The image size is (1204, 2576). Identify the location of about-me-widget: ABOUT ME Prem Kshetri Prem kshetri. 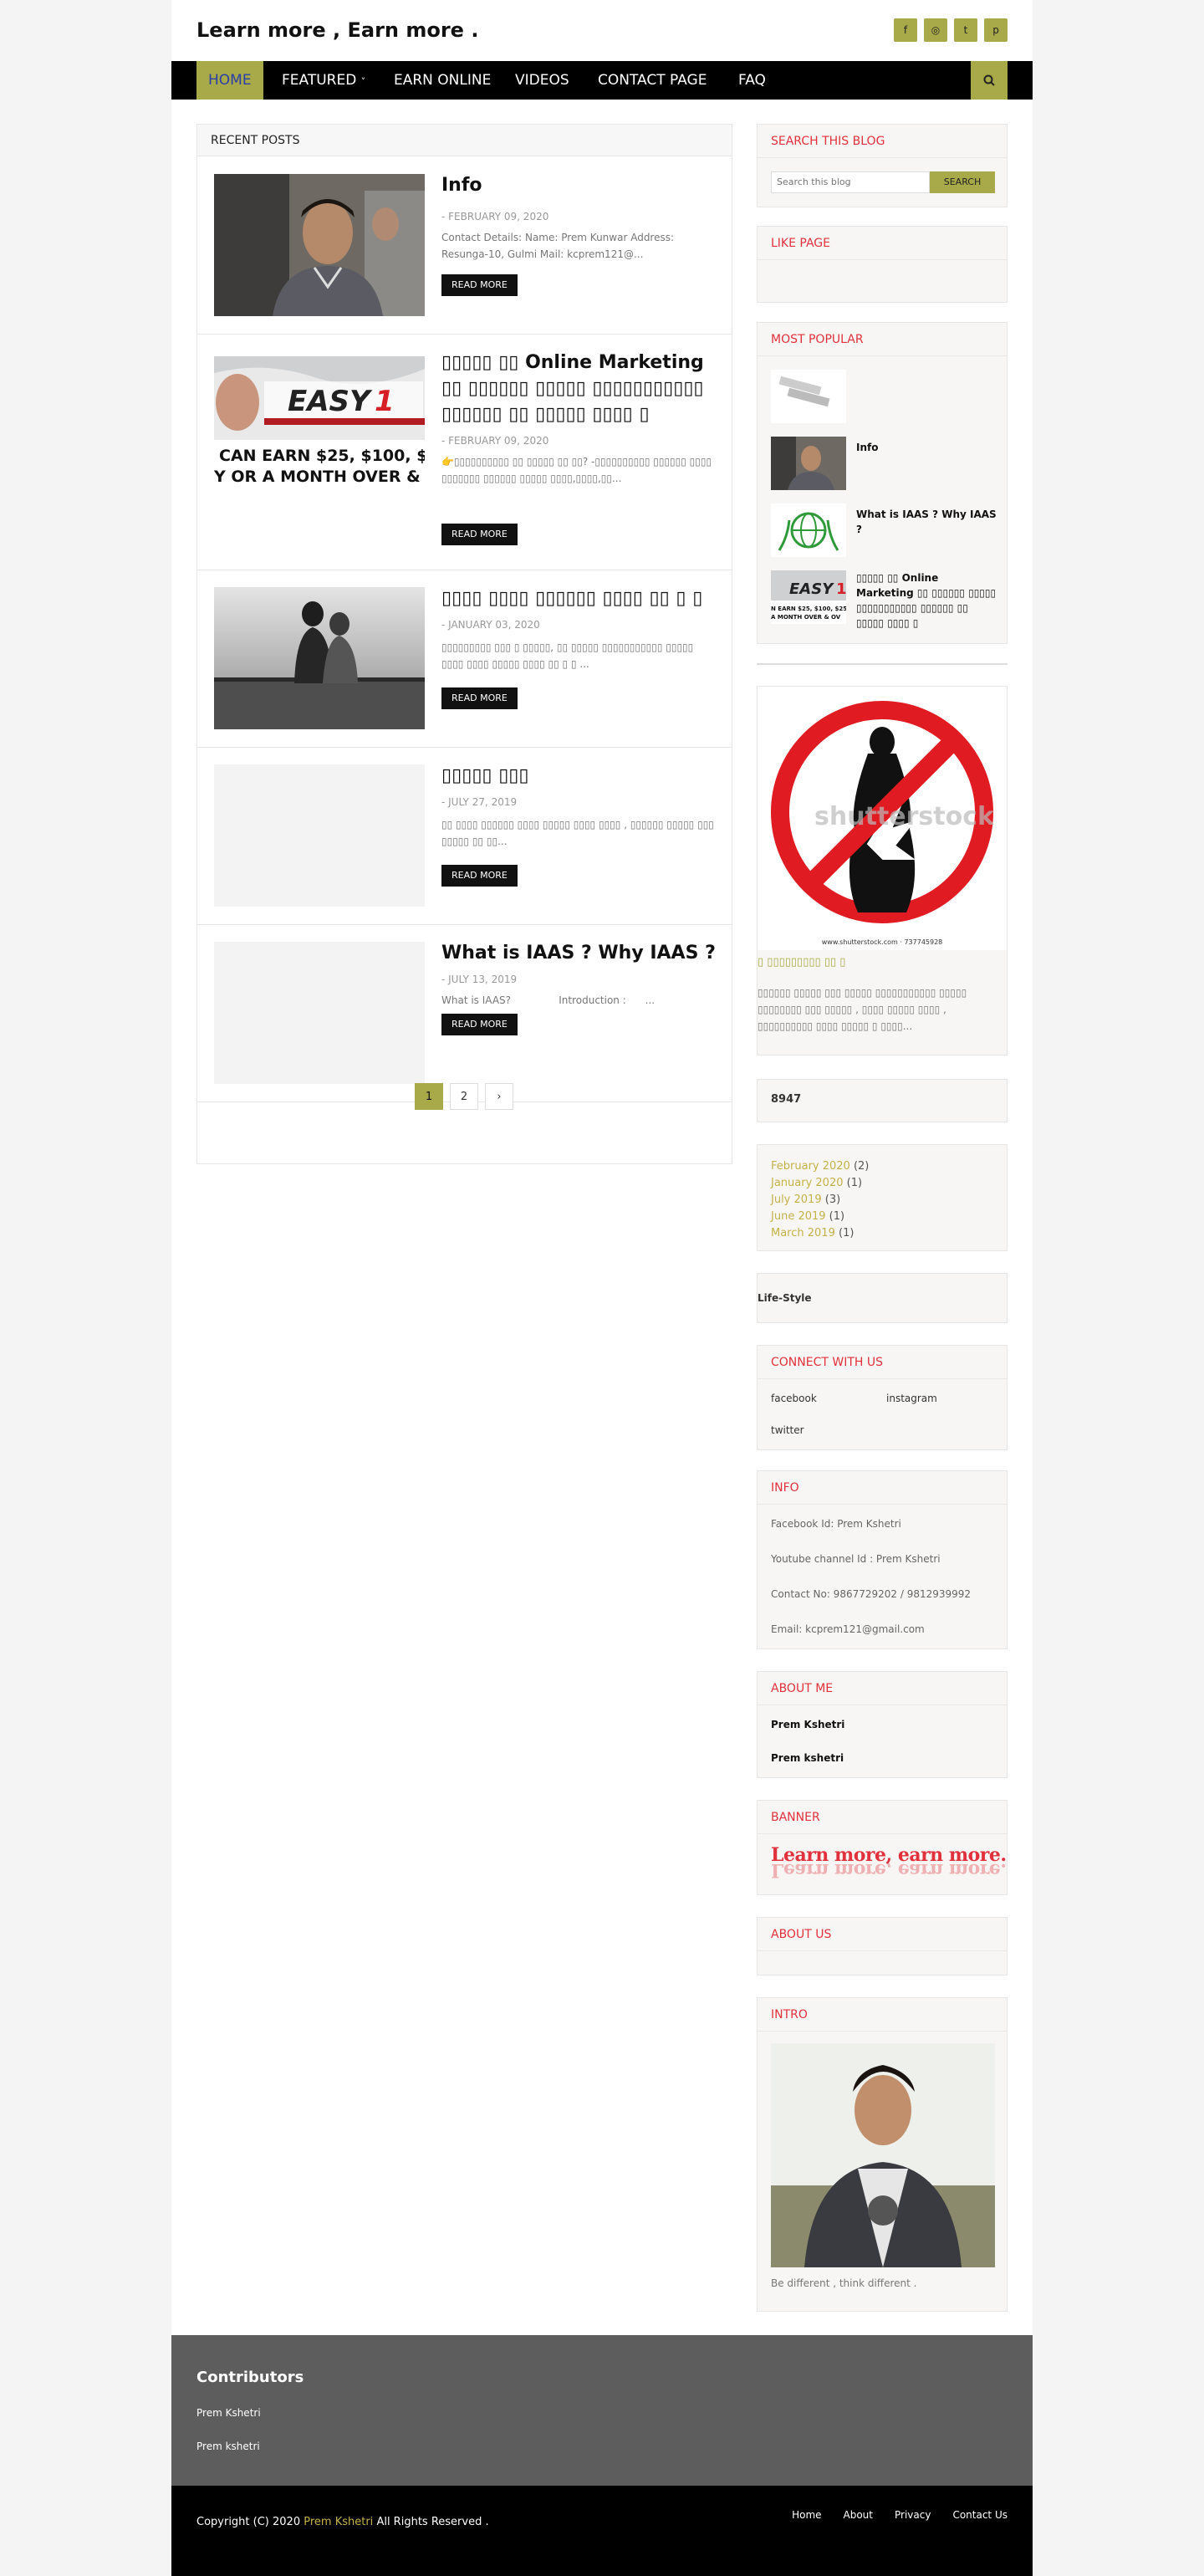
(883, 1724).